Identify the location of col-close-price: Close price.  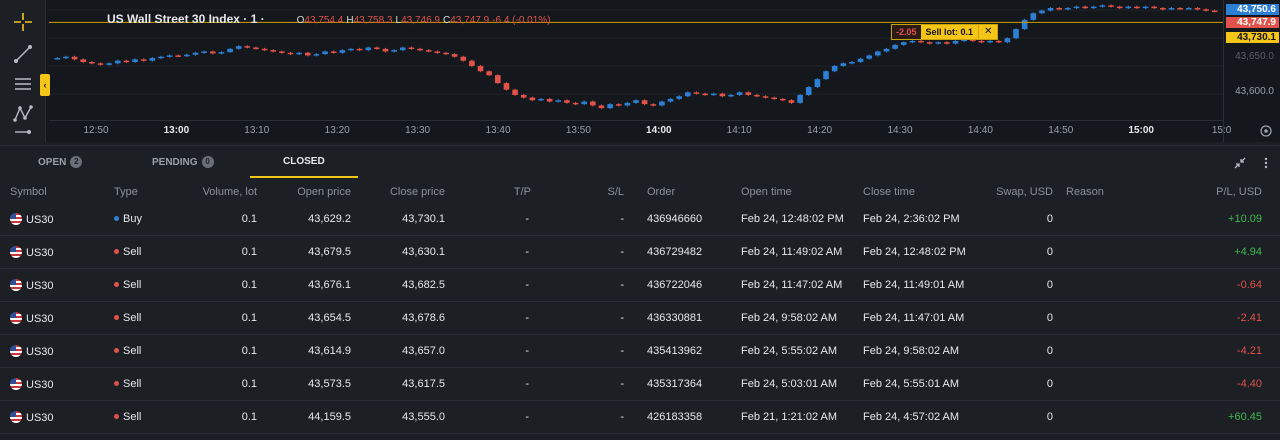
(417, 192).